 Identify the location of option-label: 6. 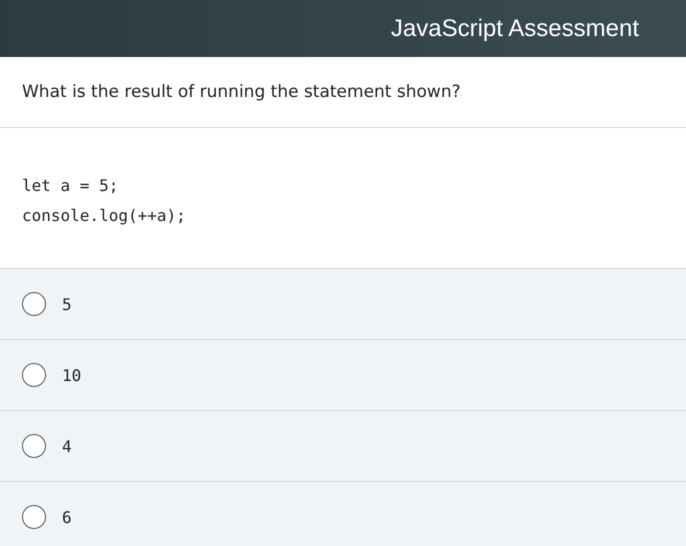
(67, 517).